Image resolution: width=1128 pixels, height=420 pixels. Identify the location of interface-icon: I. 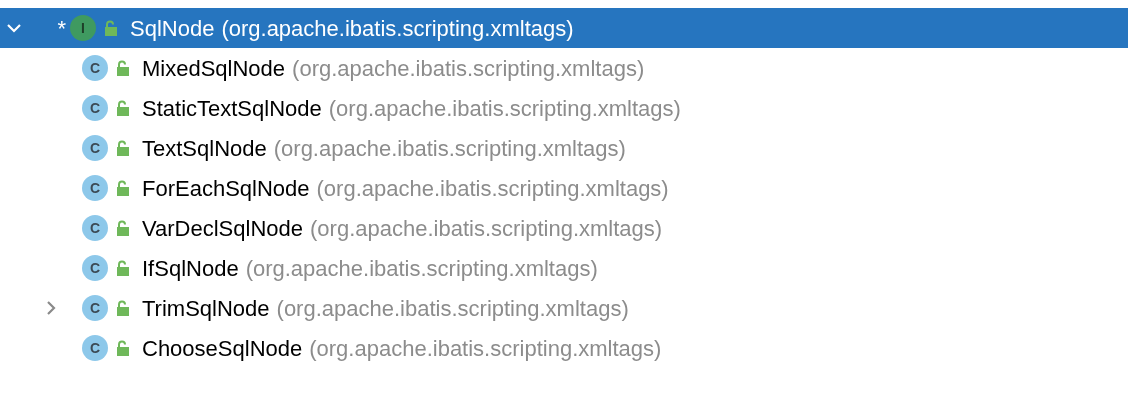
(83, 28).